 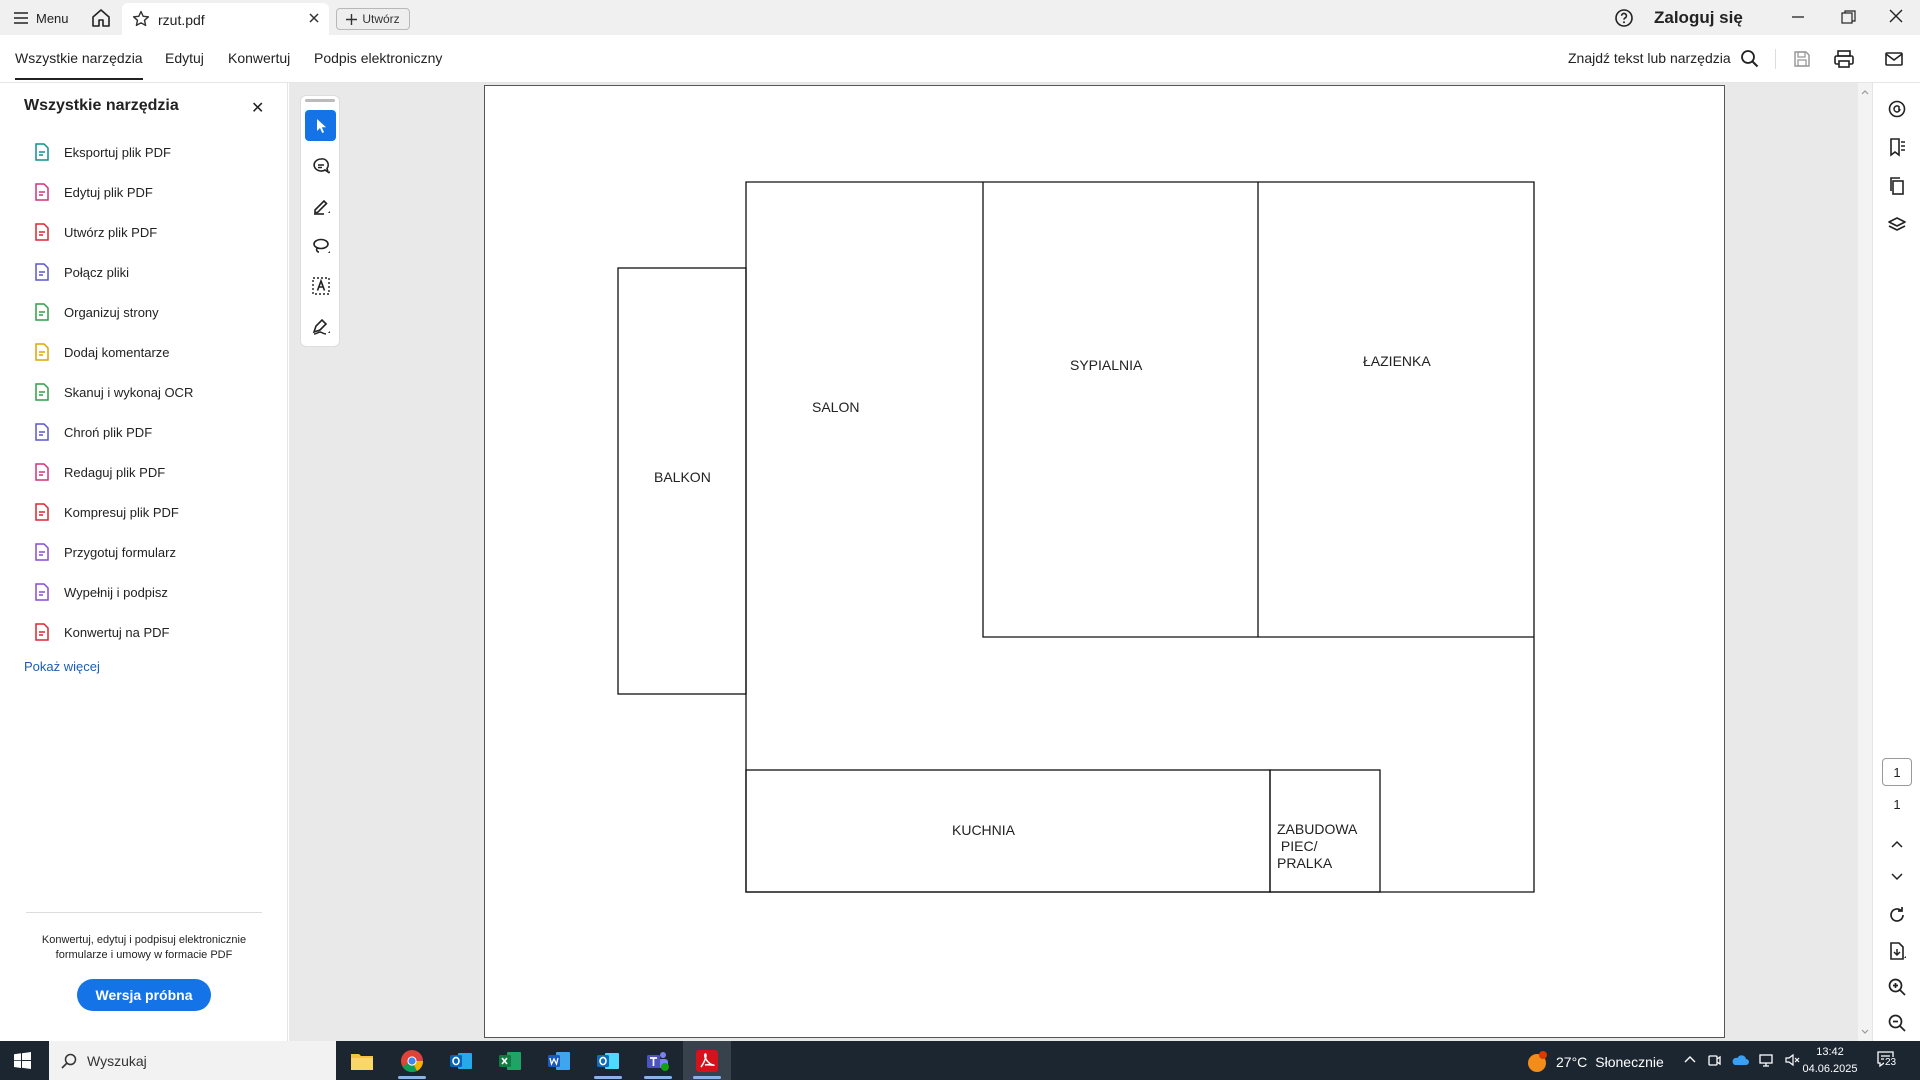 What do you see at coordinates (608, 1060) in the screenshot?
I see `outlook-new-app` at bounding box center [608, 1060].